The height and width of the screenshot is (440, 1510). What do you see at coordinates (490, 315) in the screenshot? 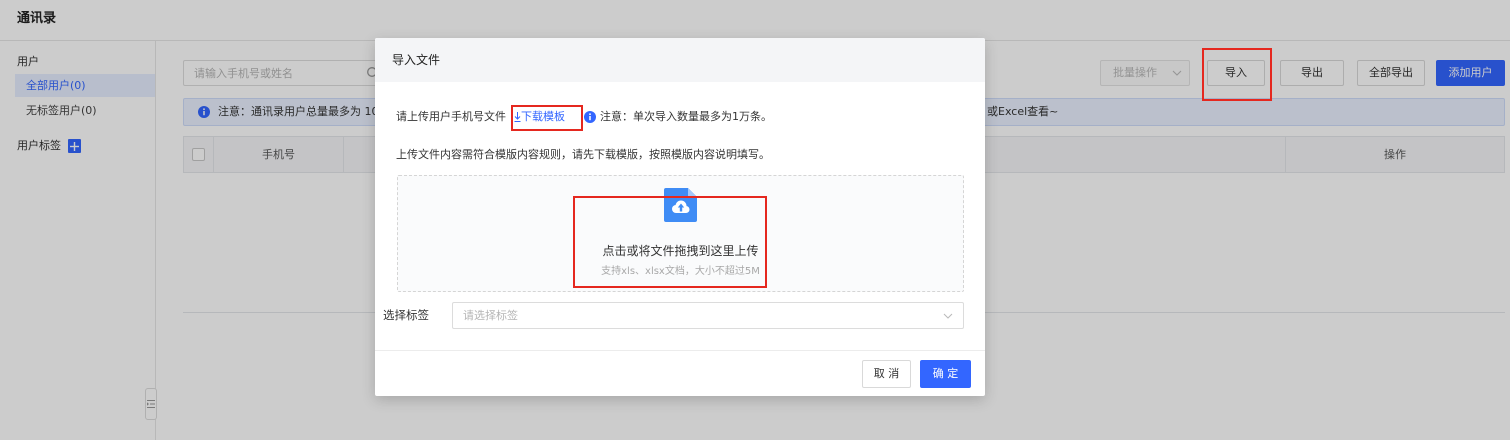
I see `tag-select-placeholder: 请选择标签` at bounding box center [490, 315].